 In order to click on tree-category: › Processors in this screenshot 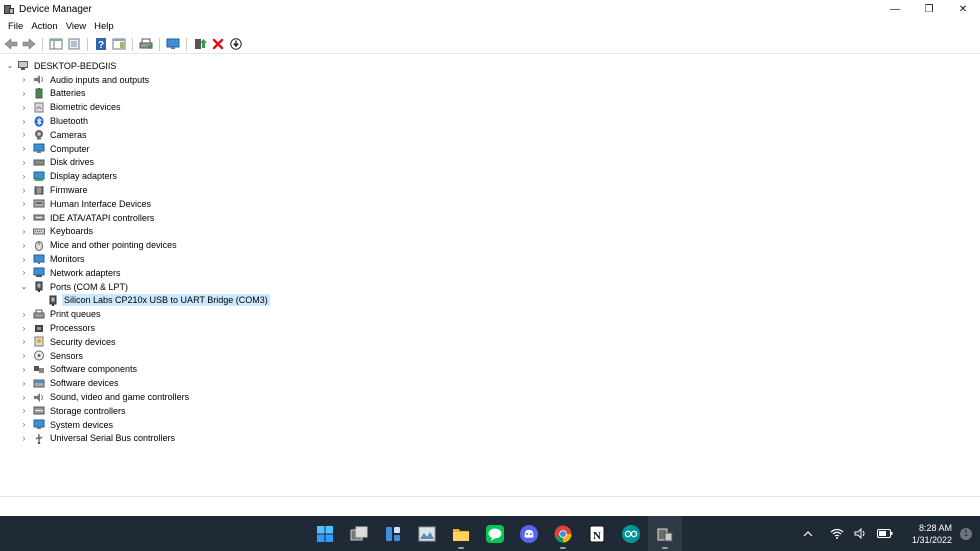, I will do `click(58, 328)`.